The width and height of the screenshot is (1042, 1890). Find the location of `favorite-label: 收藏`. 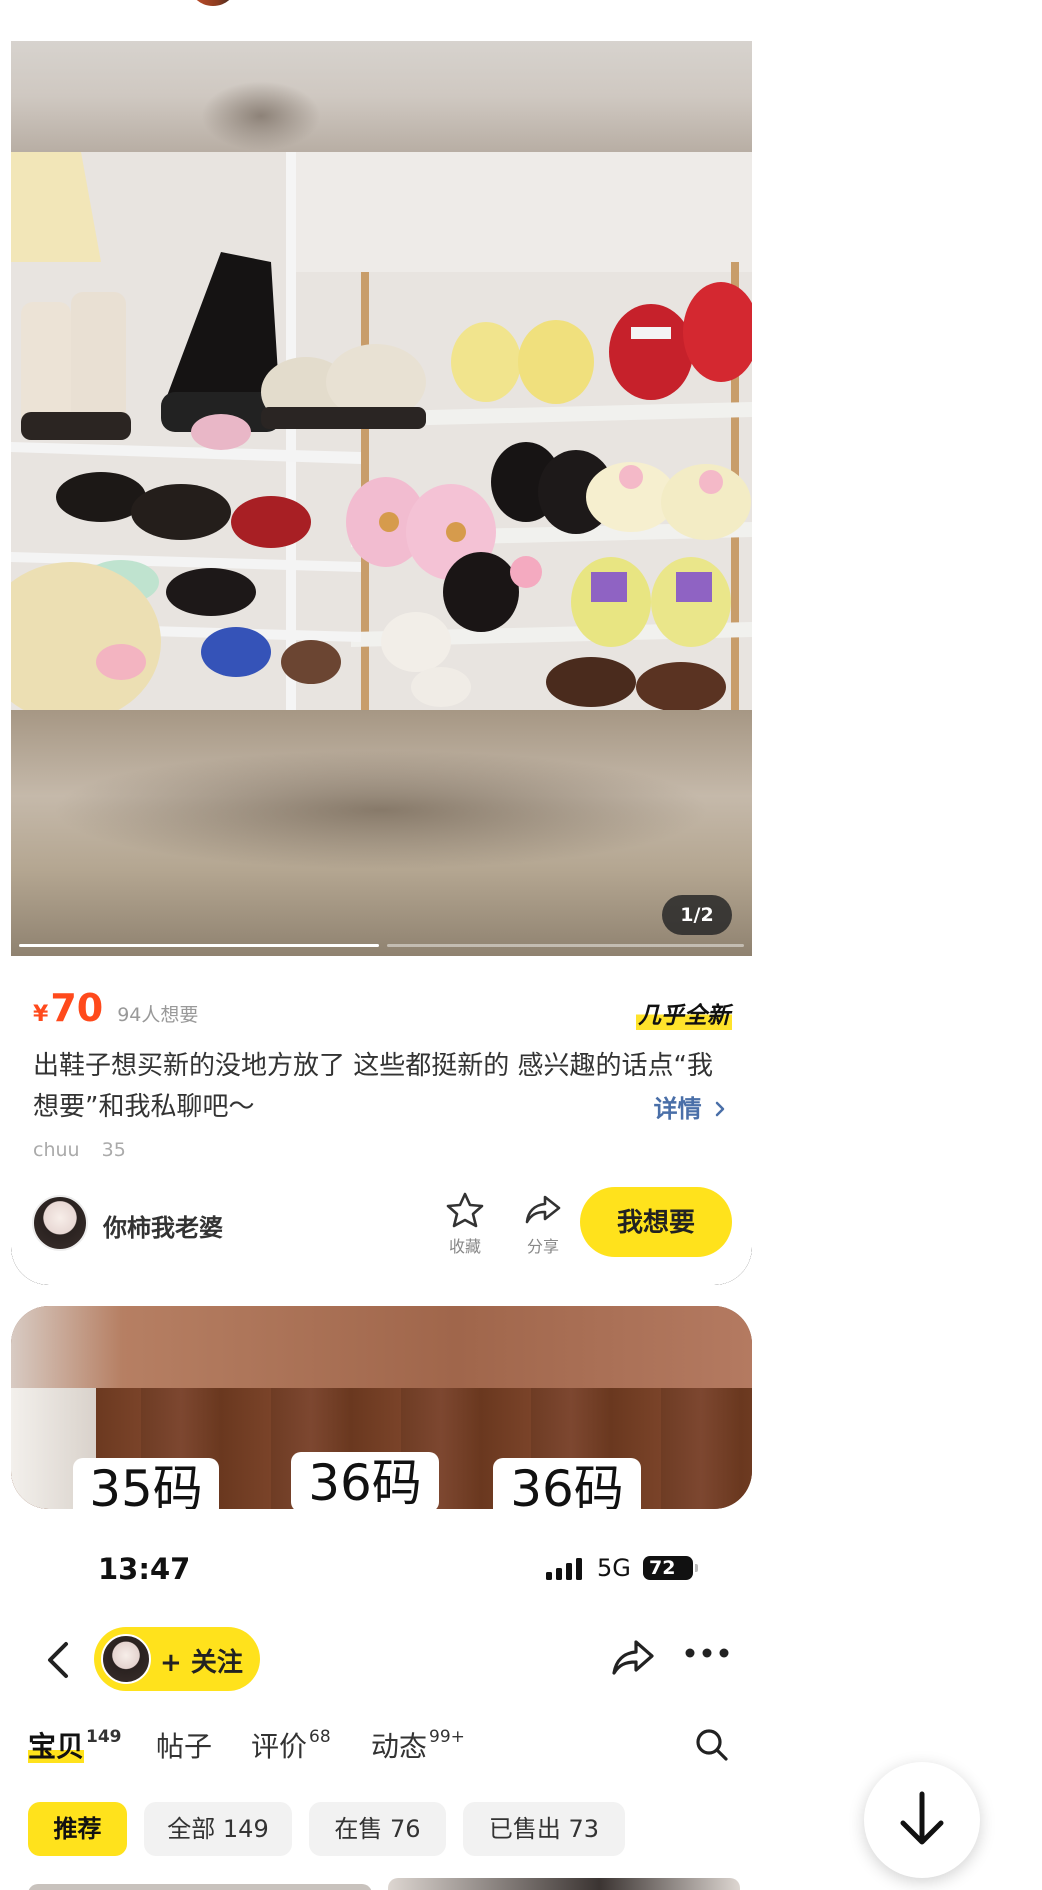

favorite-label: 收藏 is located at coordinates (464, 1246).